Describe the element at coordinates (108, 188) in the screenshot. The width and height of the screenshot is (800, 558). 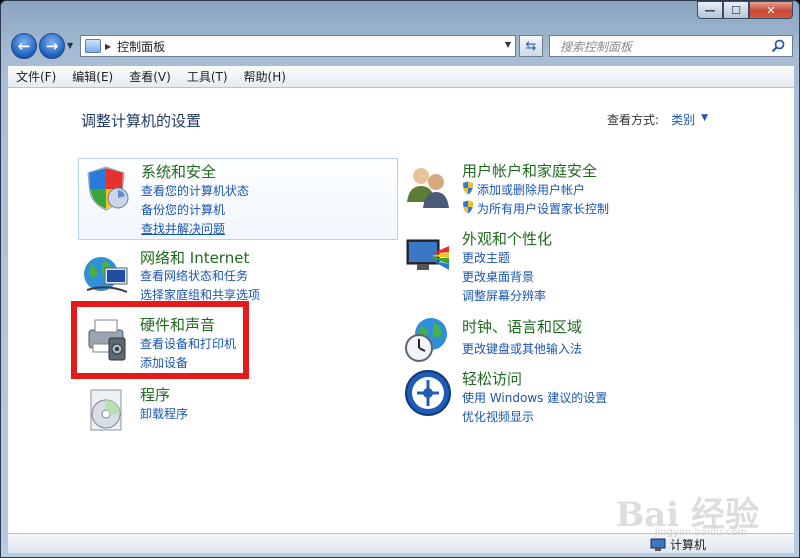
I see `shield-icon` at that location.